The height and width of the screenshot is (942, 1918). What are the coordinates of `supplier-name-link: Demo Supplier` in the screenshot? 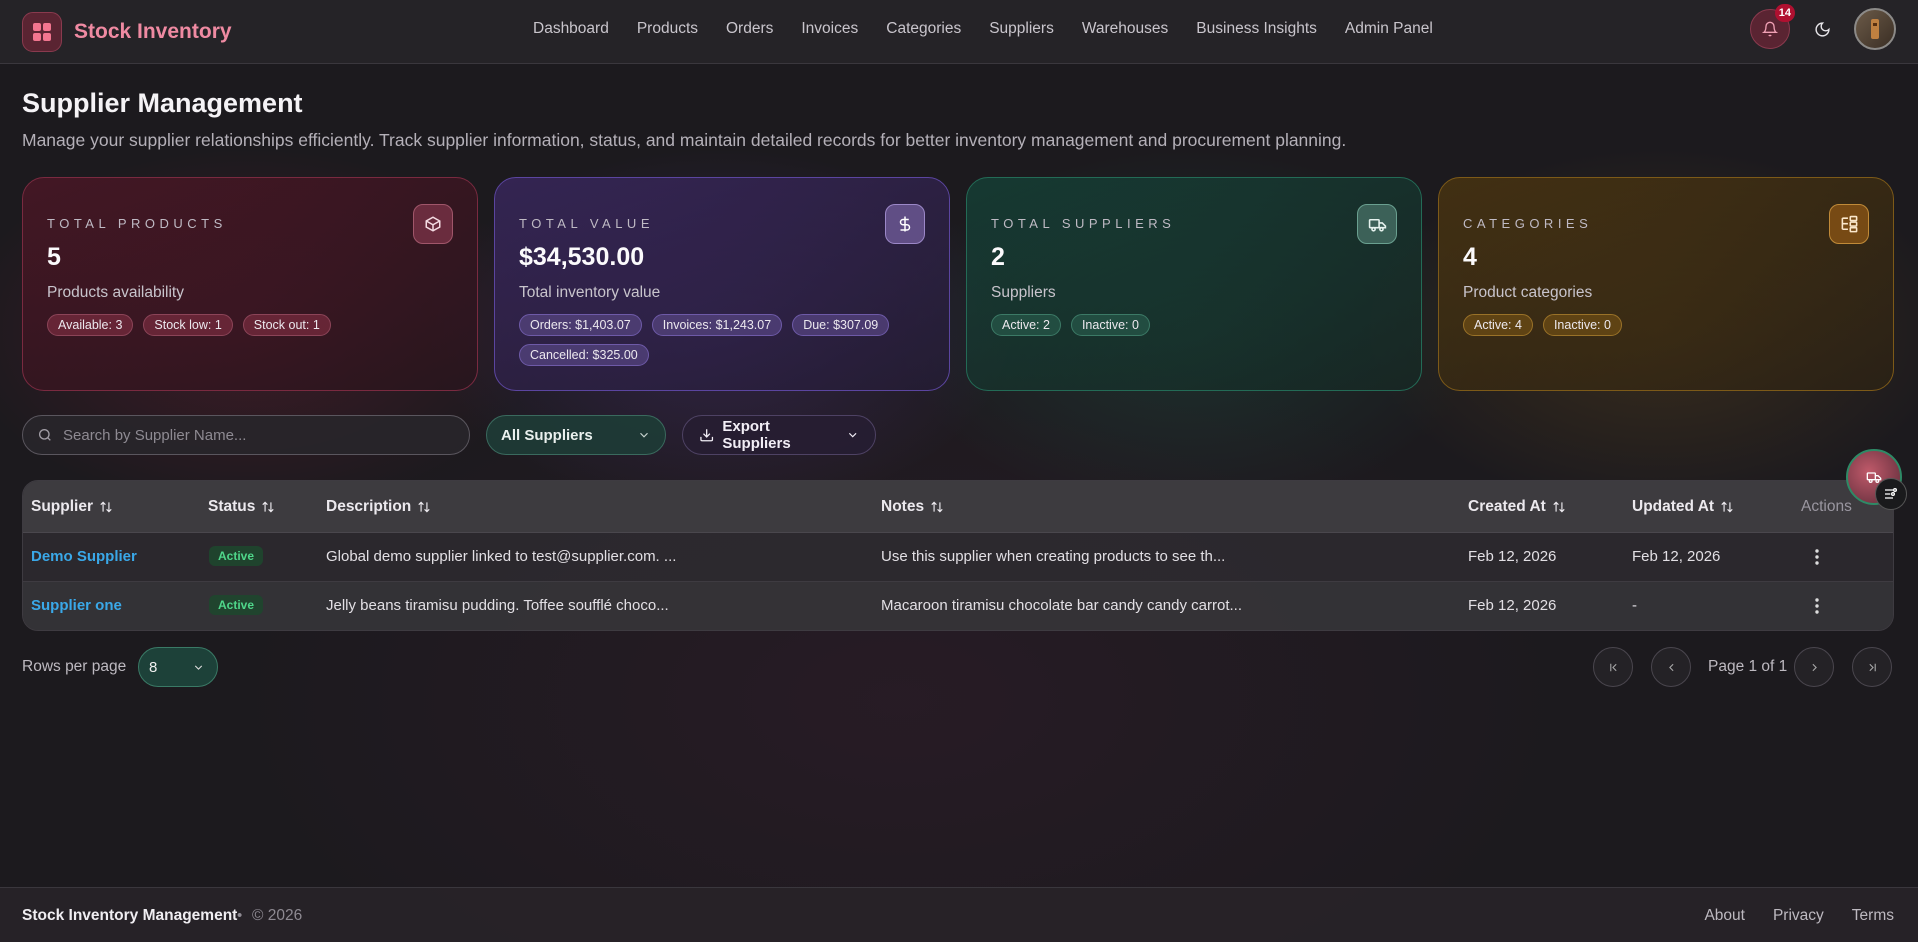 It's located at (84, 556).